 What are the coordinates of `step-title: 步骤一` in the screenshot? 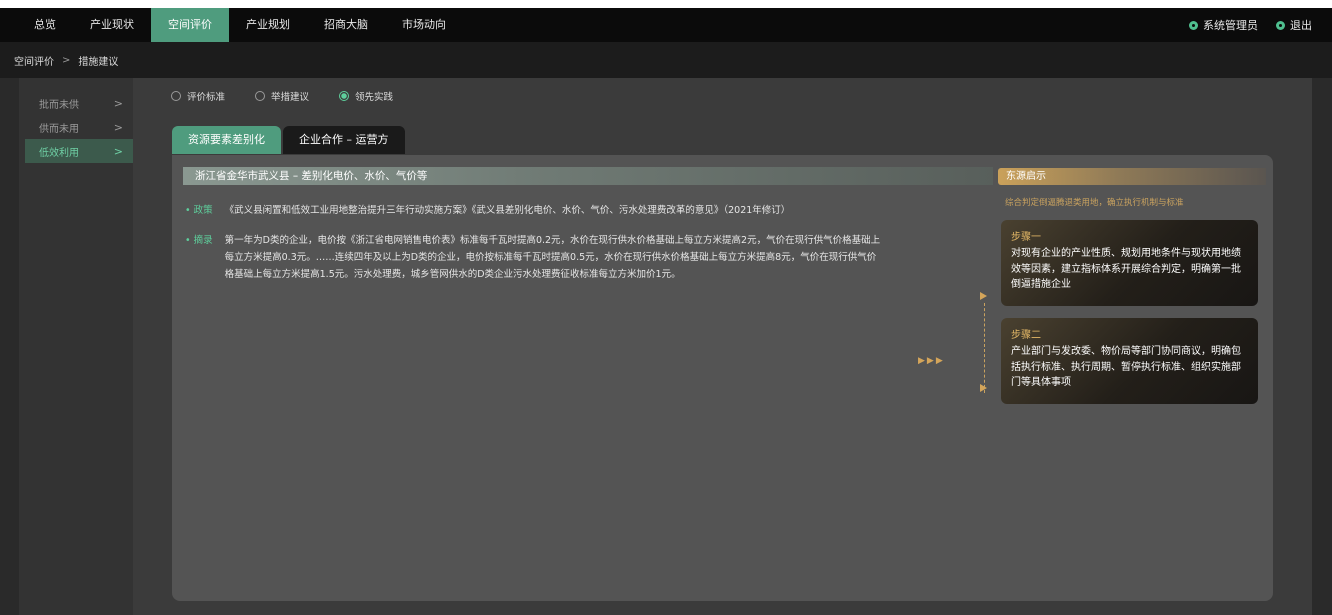 It's located at (1026, 237).